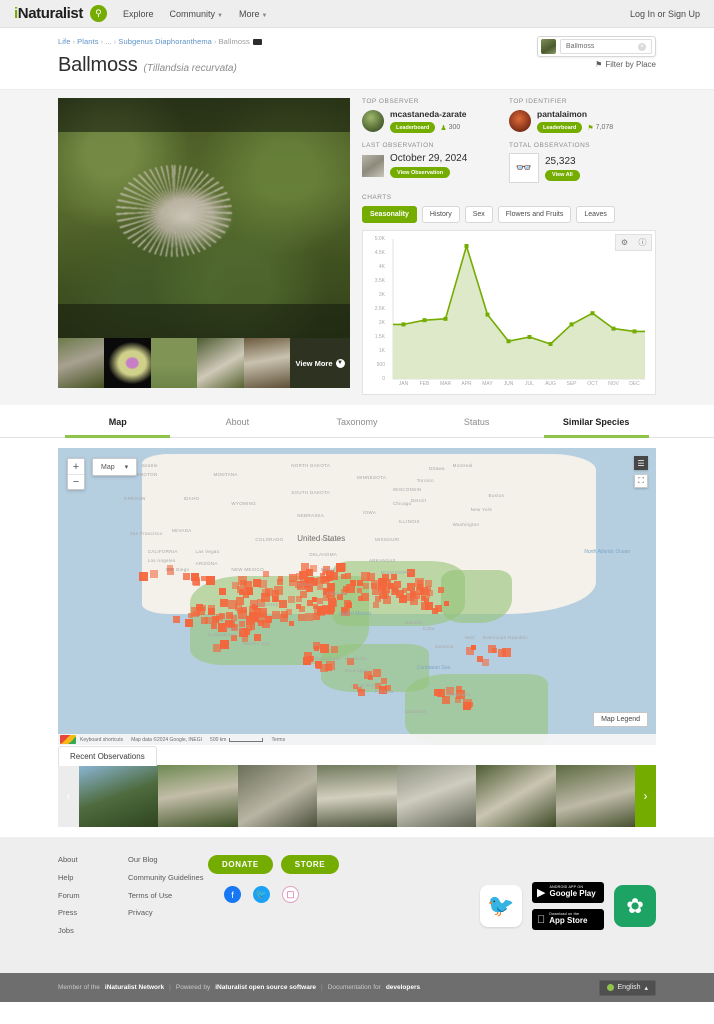  I want to click on search-taxon-thumbnail, so click(548, 46).